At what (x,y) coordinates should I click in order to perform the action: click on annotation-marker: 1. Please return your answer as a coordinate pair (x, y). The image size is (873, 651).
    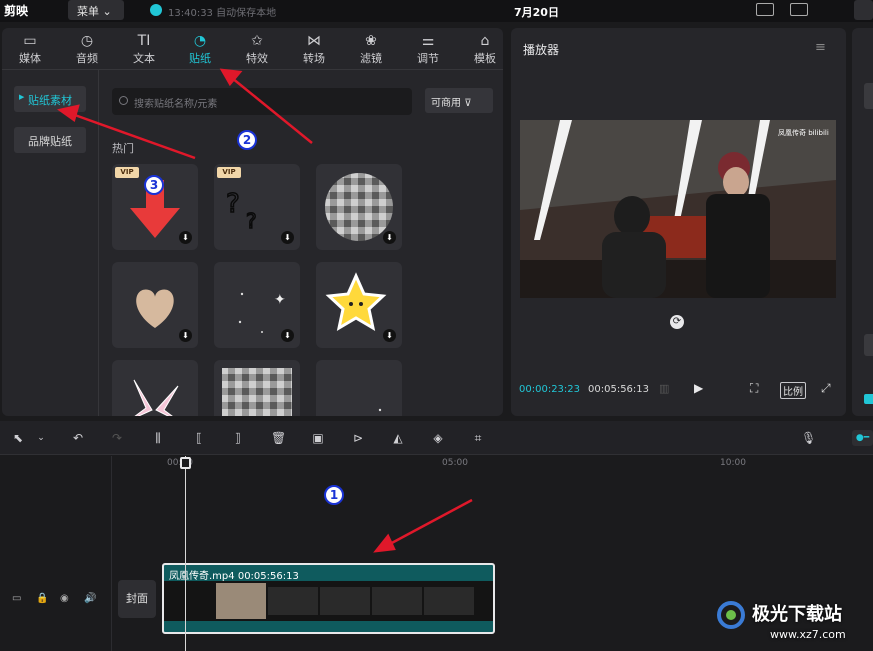
    Looking at the image, I should click on (334, 495).